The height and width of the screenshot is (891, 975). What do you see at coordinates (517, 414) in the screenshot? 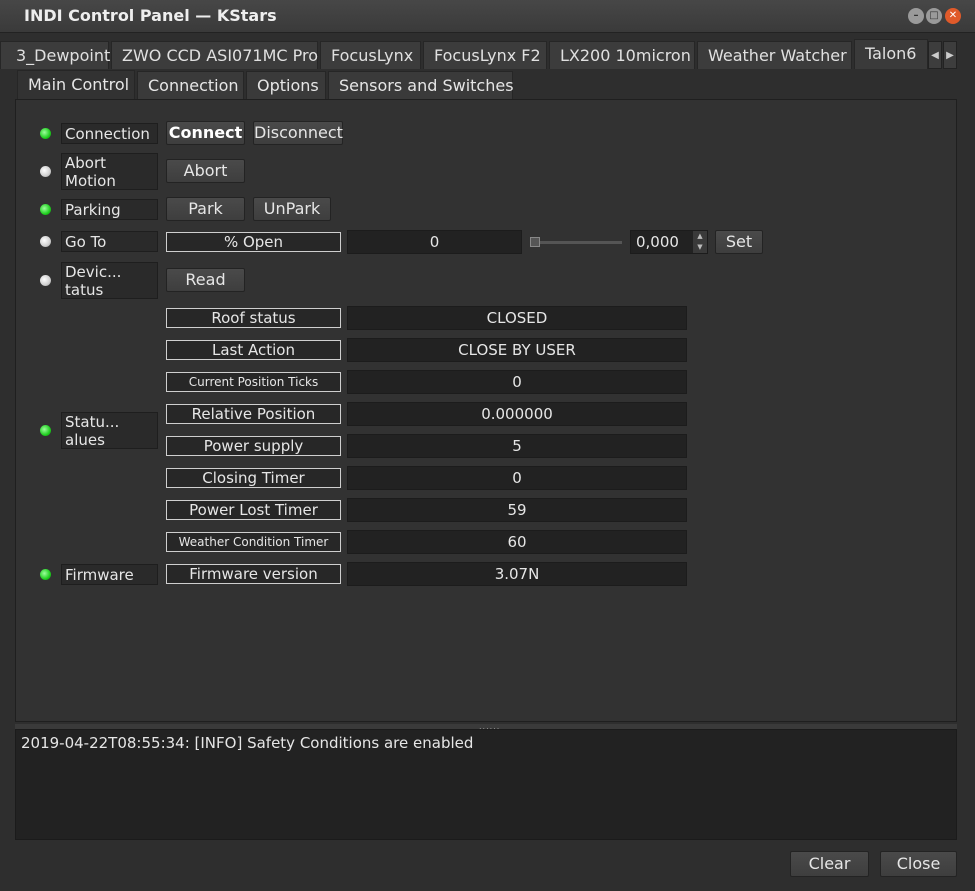
I see `relative-position-value: 0.000000` at bounding box center [517, 414].